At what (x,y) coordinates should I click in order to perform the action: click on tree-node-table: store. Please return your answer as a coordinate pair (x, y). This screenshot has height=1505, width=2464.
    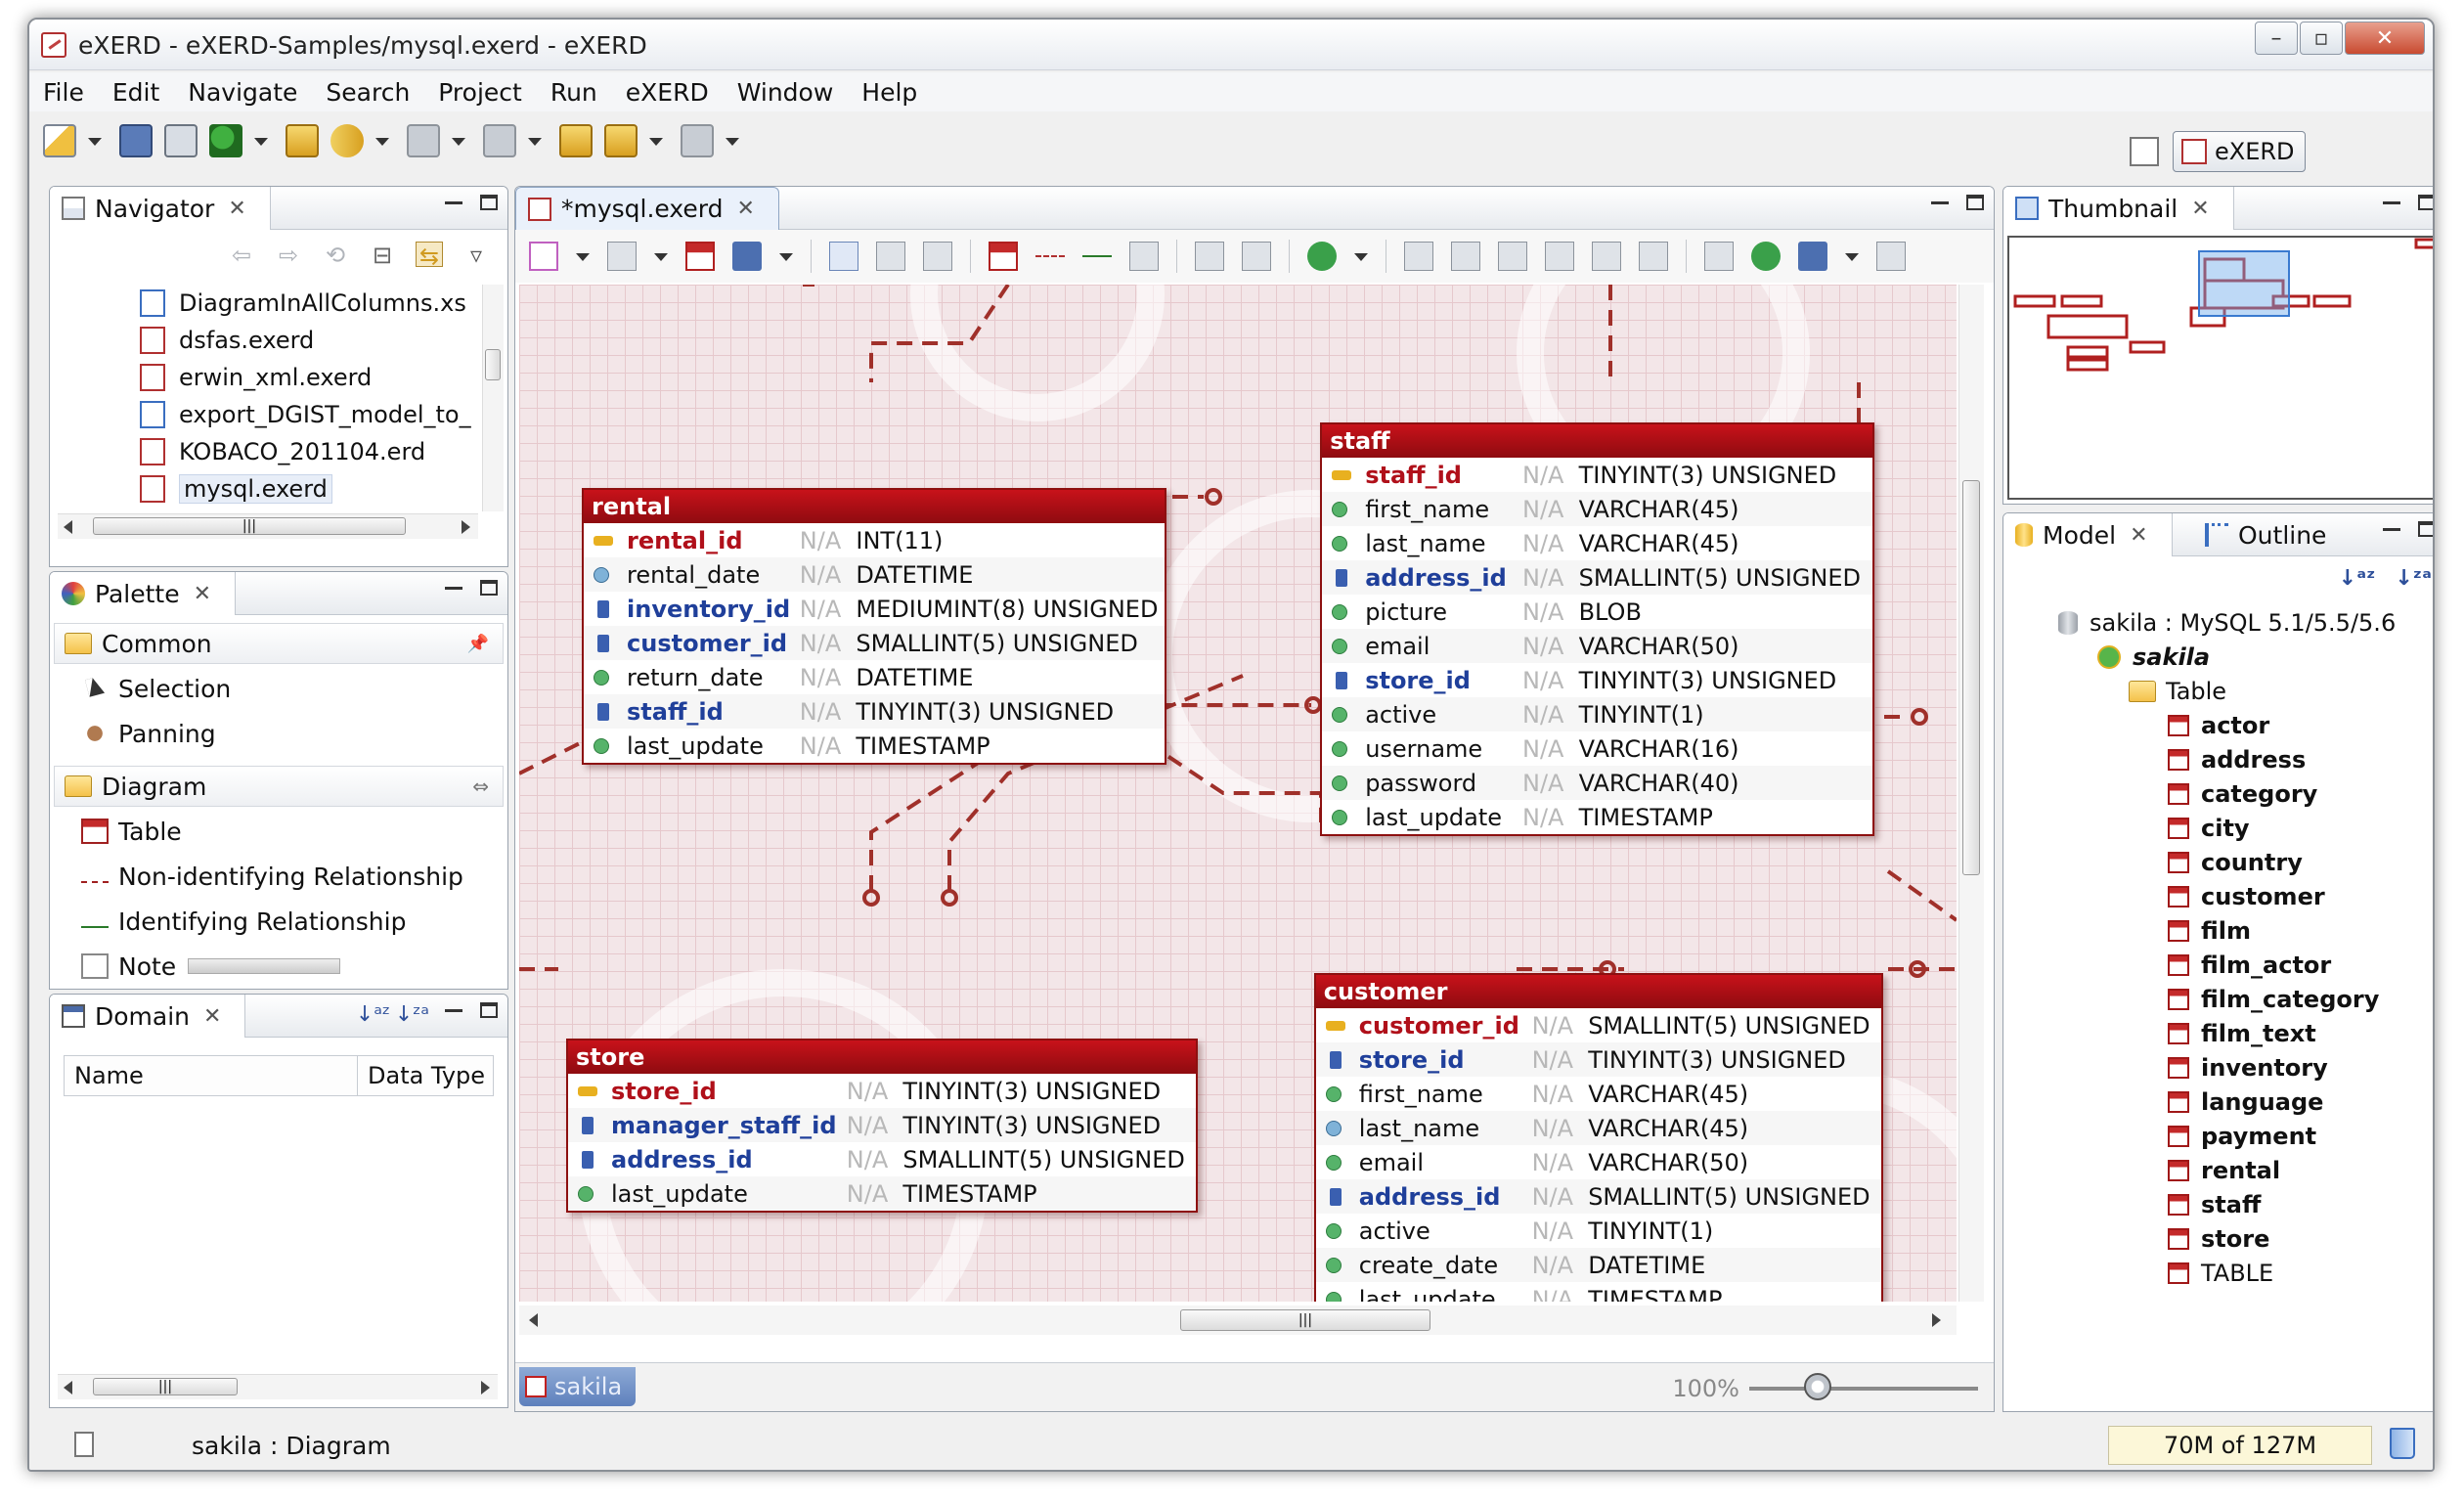
    Looking at the image, I should click on (2218, 1239).